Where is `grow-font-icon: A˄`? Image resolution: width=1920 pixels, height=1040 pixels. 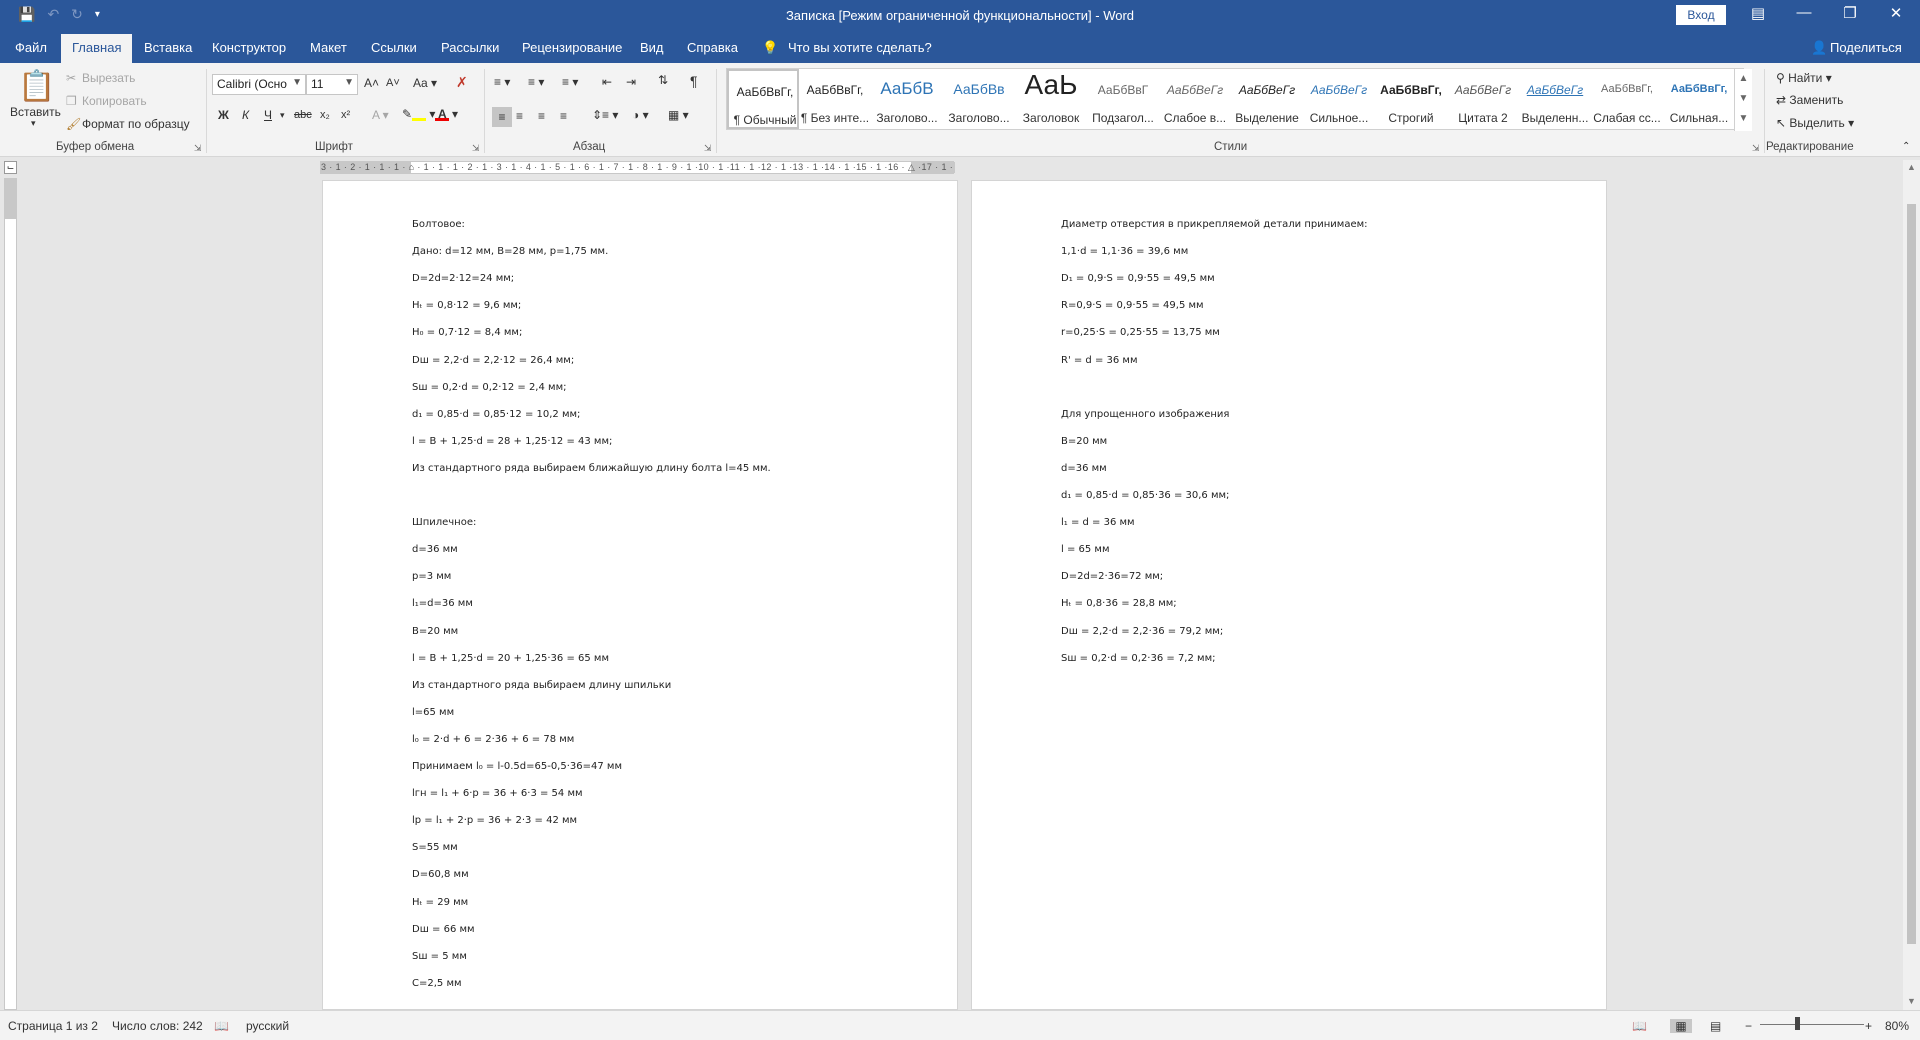 grow-font-icon: A˄ is located at coordinates (371, 83).